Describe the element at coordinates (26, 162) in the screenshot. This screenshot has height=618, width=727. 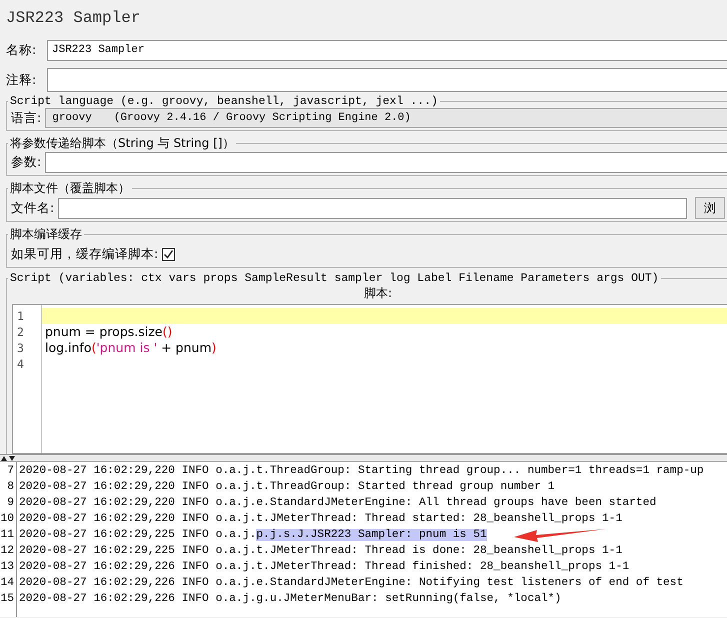
I see `field-label: 参数:` at that location.